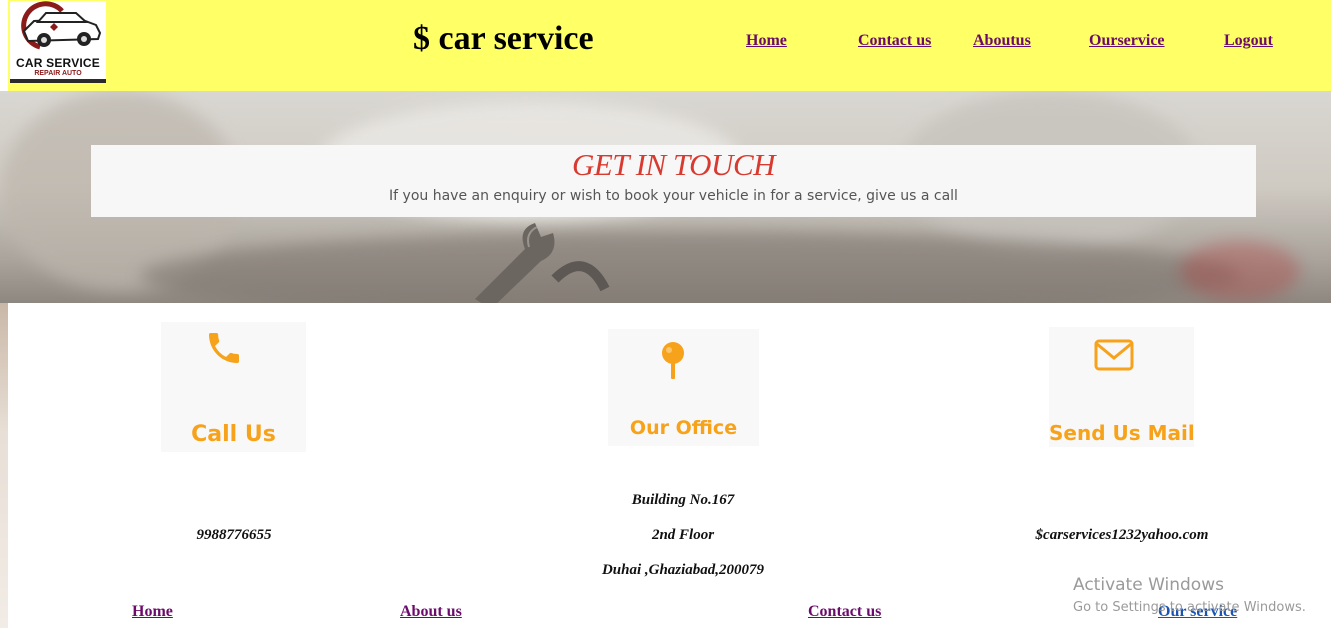 This screenshot has width=1331, height=628. What do you see at coordinates (61, 25) in the screenshot?
I see `car-logo-icon` at bounding box center [61, 25].